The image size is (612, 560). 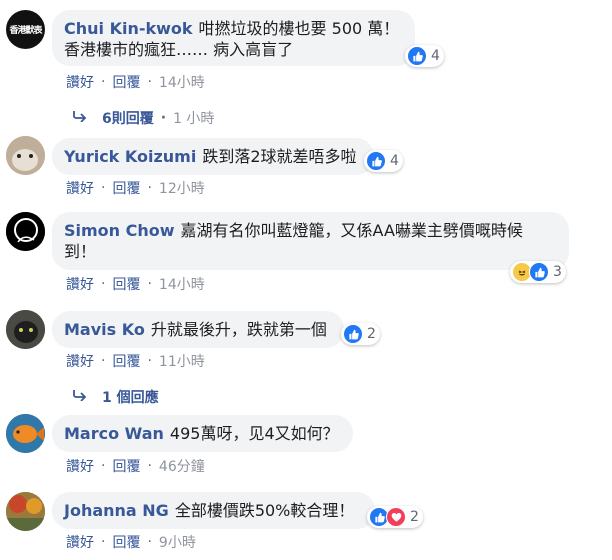 What do you see at coordinates (119, 230) in the screenshot?
I see `comment-author: Simon Chow` at bounding box center [119, 230].